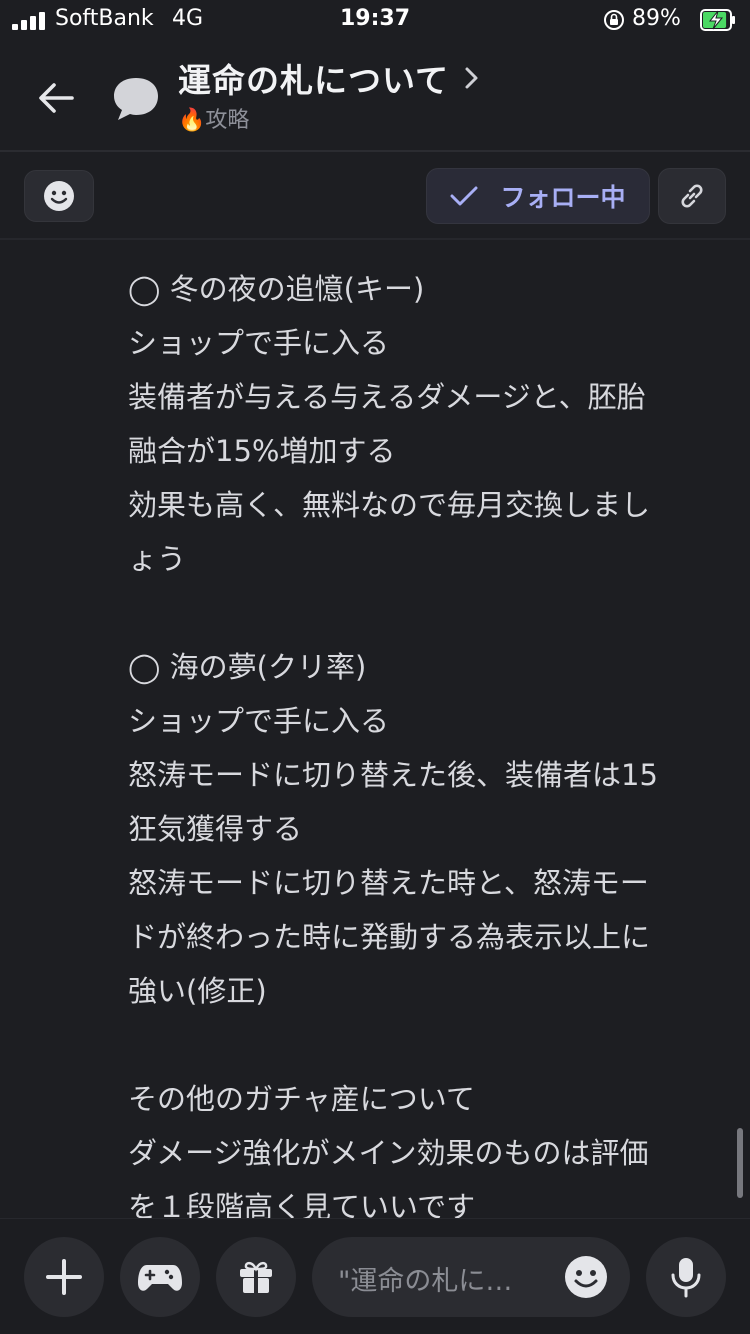  I want to click on activities-button, so click(160, 1277).